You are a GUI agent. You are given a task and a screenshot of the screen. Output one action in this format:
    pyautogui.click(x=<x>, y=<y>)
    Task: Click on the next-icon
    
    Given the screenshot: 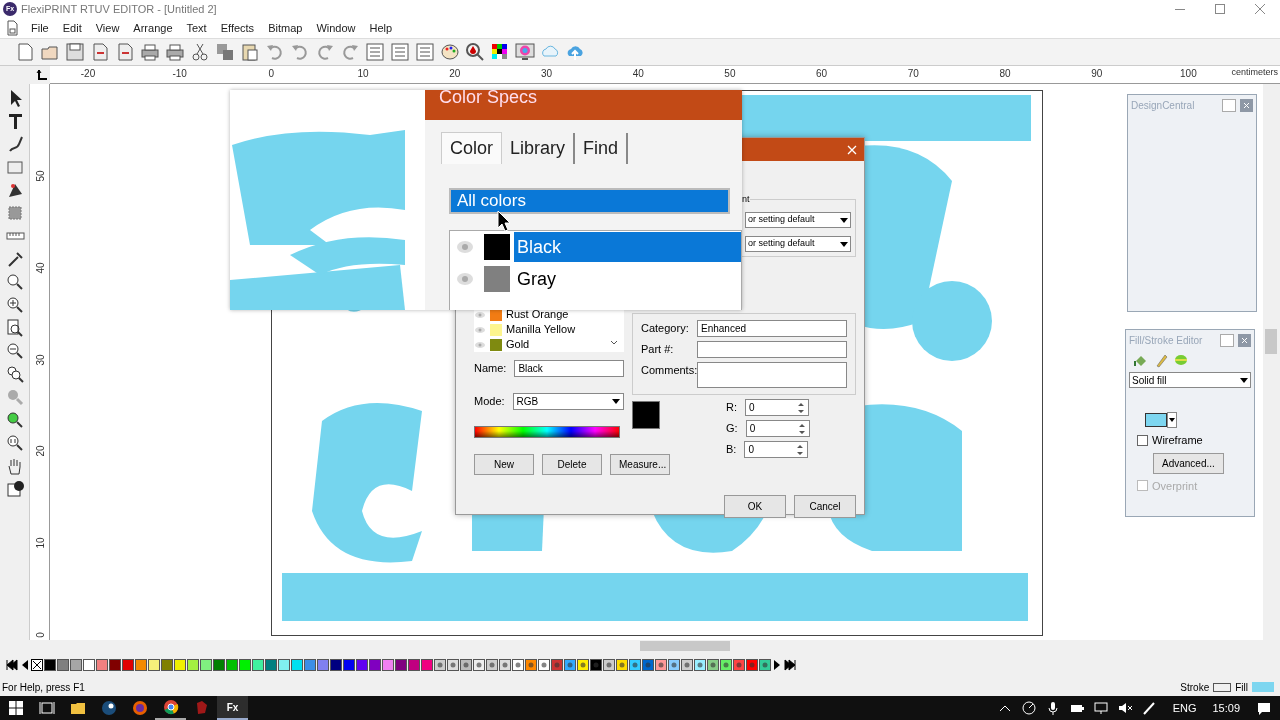 What is the action you would take?
    pyautogui.click(x=777, y=665)
    